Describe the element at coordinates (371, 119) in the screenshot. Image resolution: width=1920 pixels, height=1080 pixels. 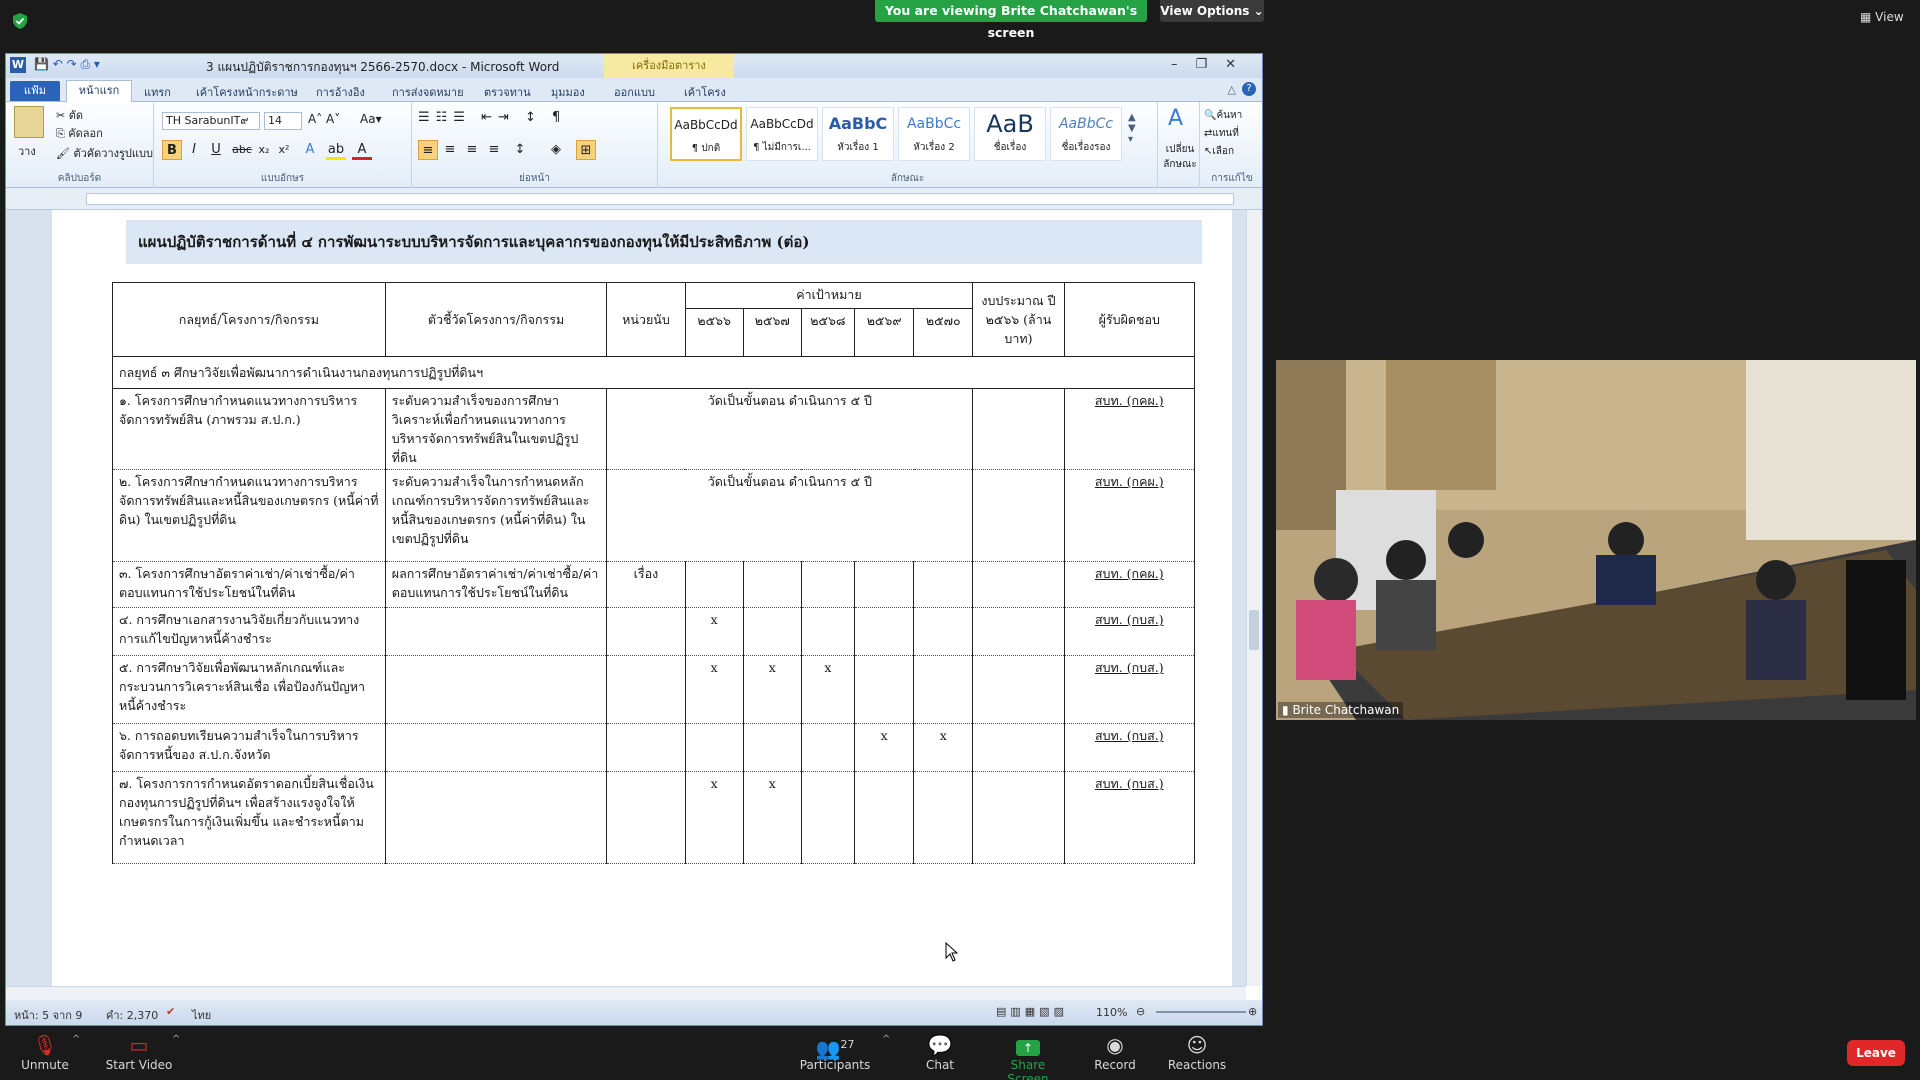
I see `change-case-icon: Aa▾` at that location.